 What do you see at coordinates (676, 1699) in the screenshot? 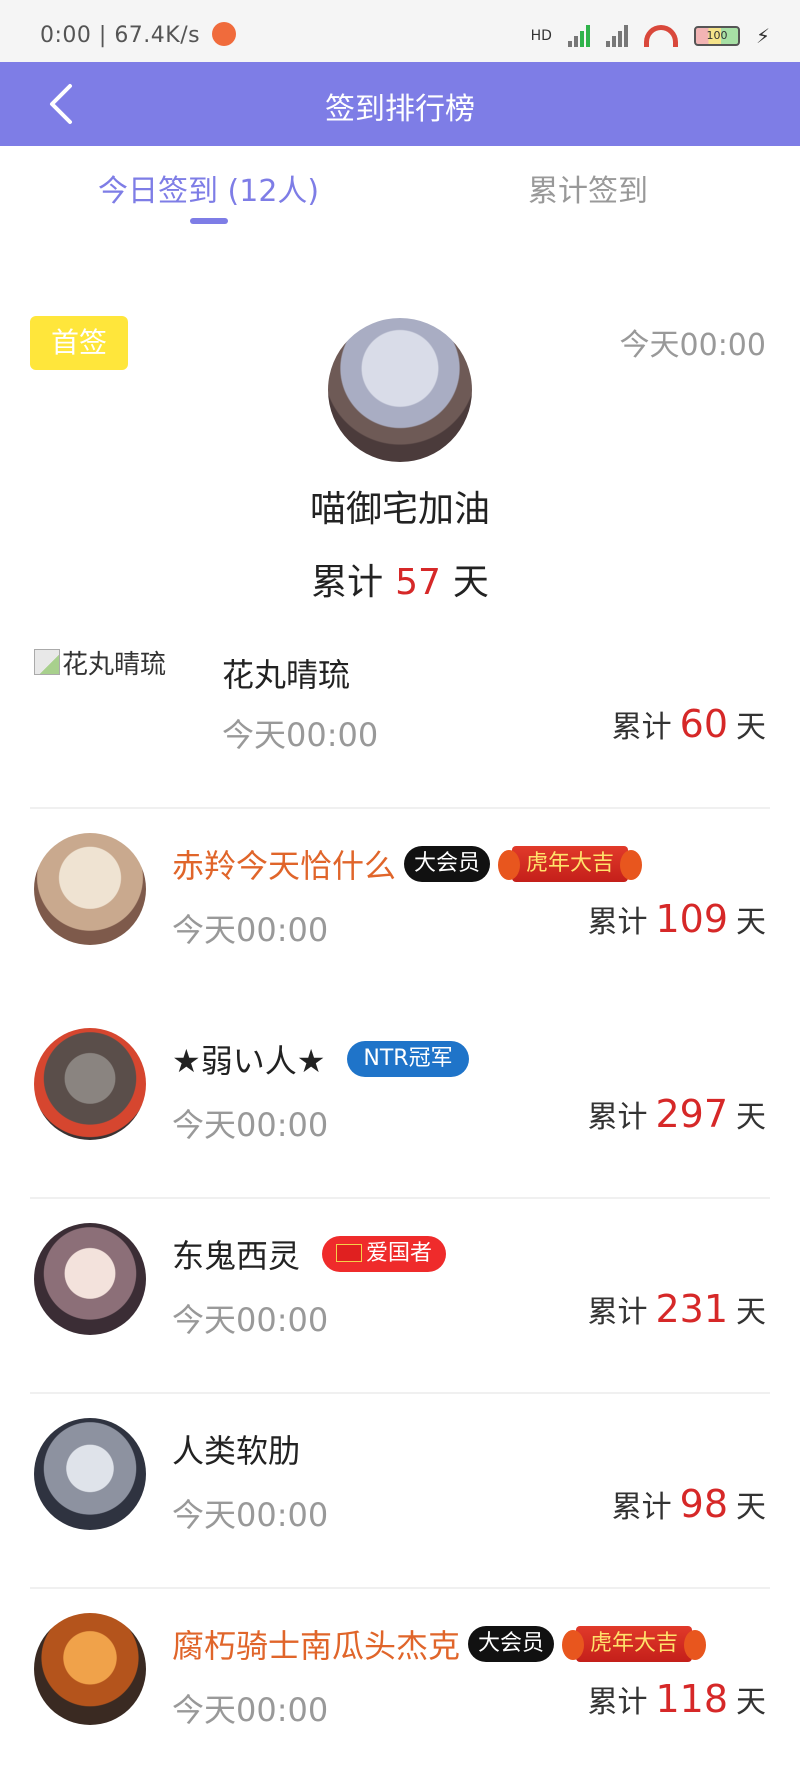
I see `total-count: 累计 118 天` at bounding box center [676, 1699].